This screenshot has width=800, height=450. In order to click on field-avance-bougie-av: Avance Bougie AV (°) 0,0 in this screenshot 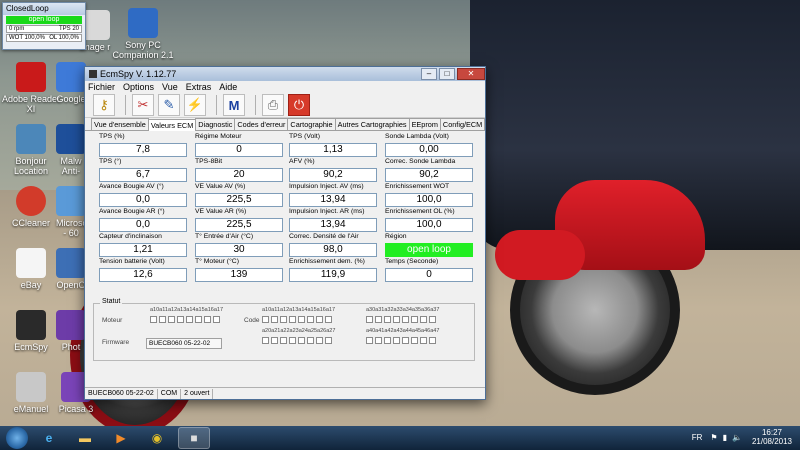, I will do `click(143, 195)`.